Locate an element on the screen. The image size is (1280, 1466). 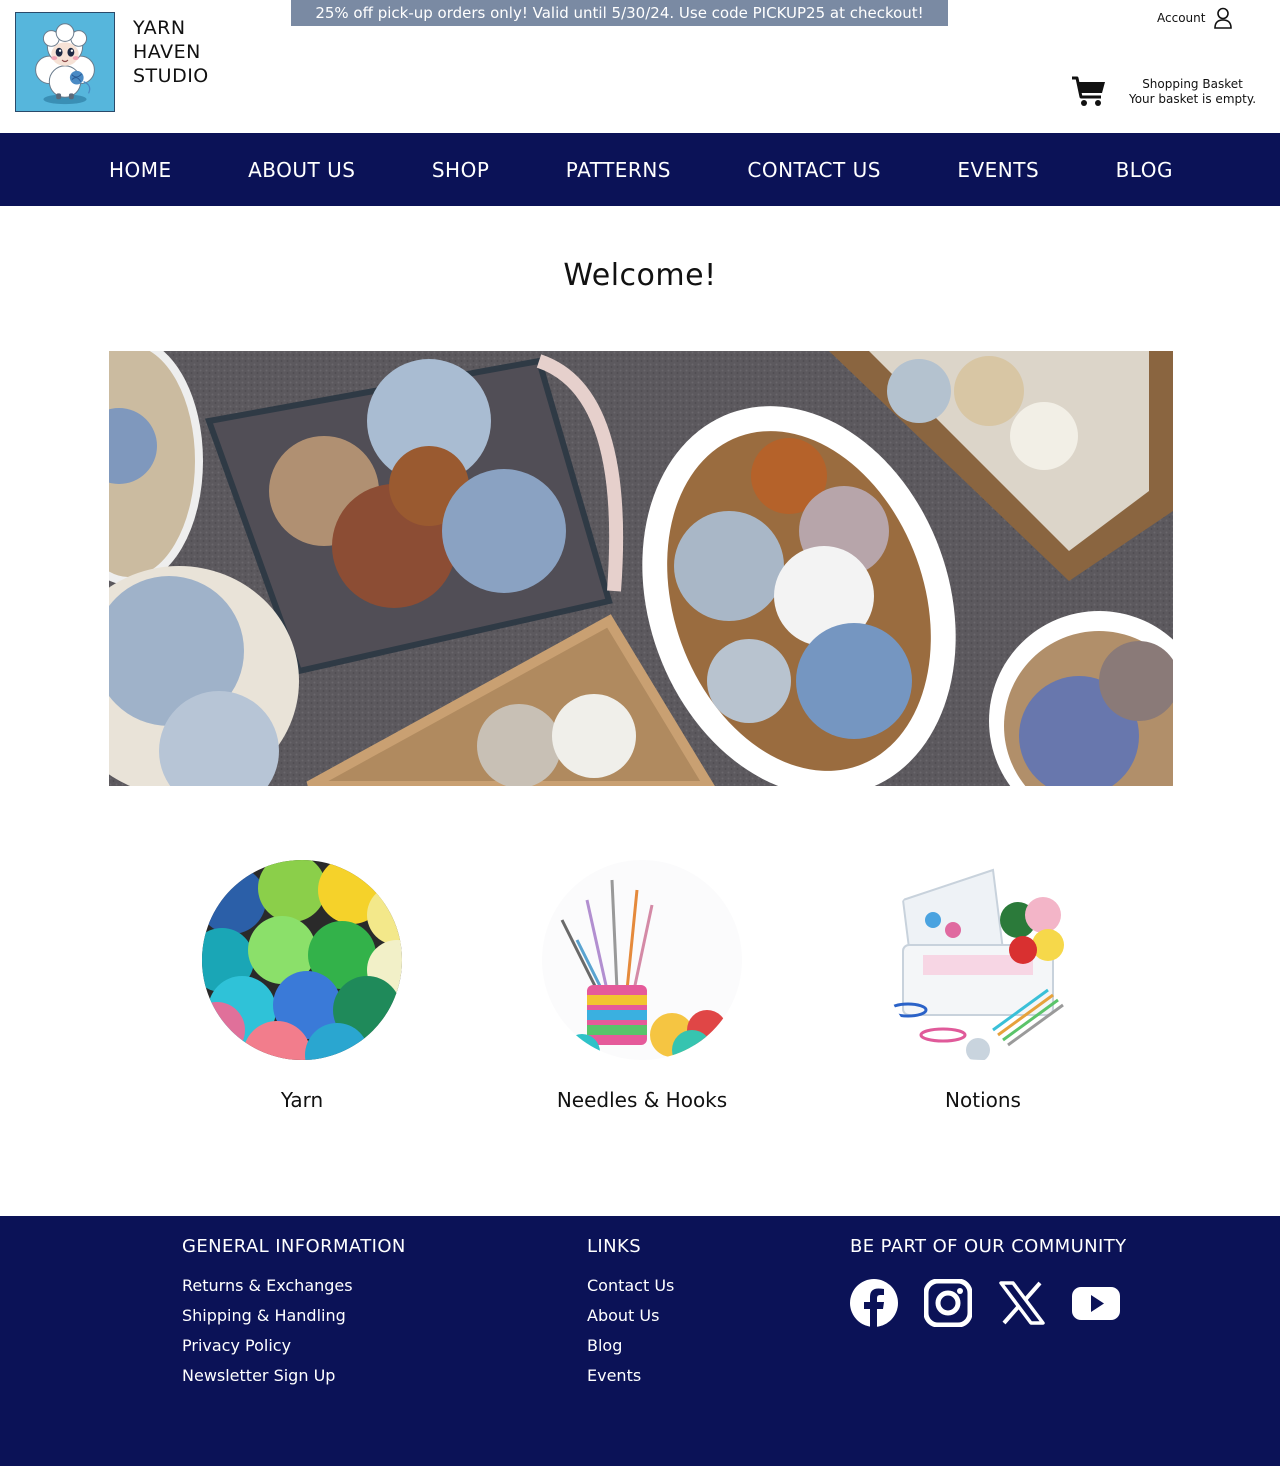
footer-heading: LINKS is located at coordinates (614, 1246).